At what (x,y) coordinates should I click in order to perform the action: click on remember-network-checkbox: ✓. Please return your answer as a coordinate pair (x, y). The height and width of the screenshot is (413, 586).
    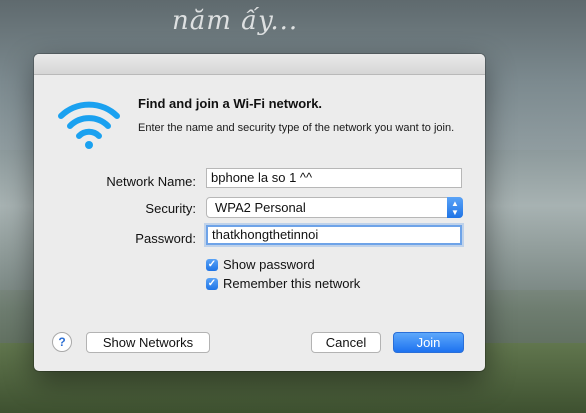
    Looking at the image, I should click on (212, 283).